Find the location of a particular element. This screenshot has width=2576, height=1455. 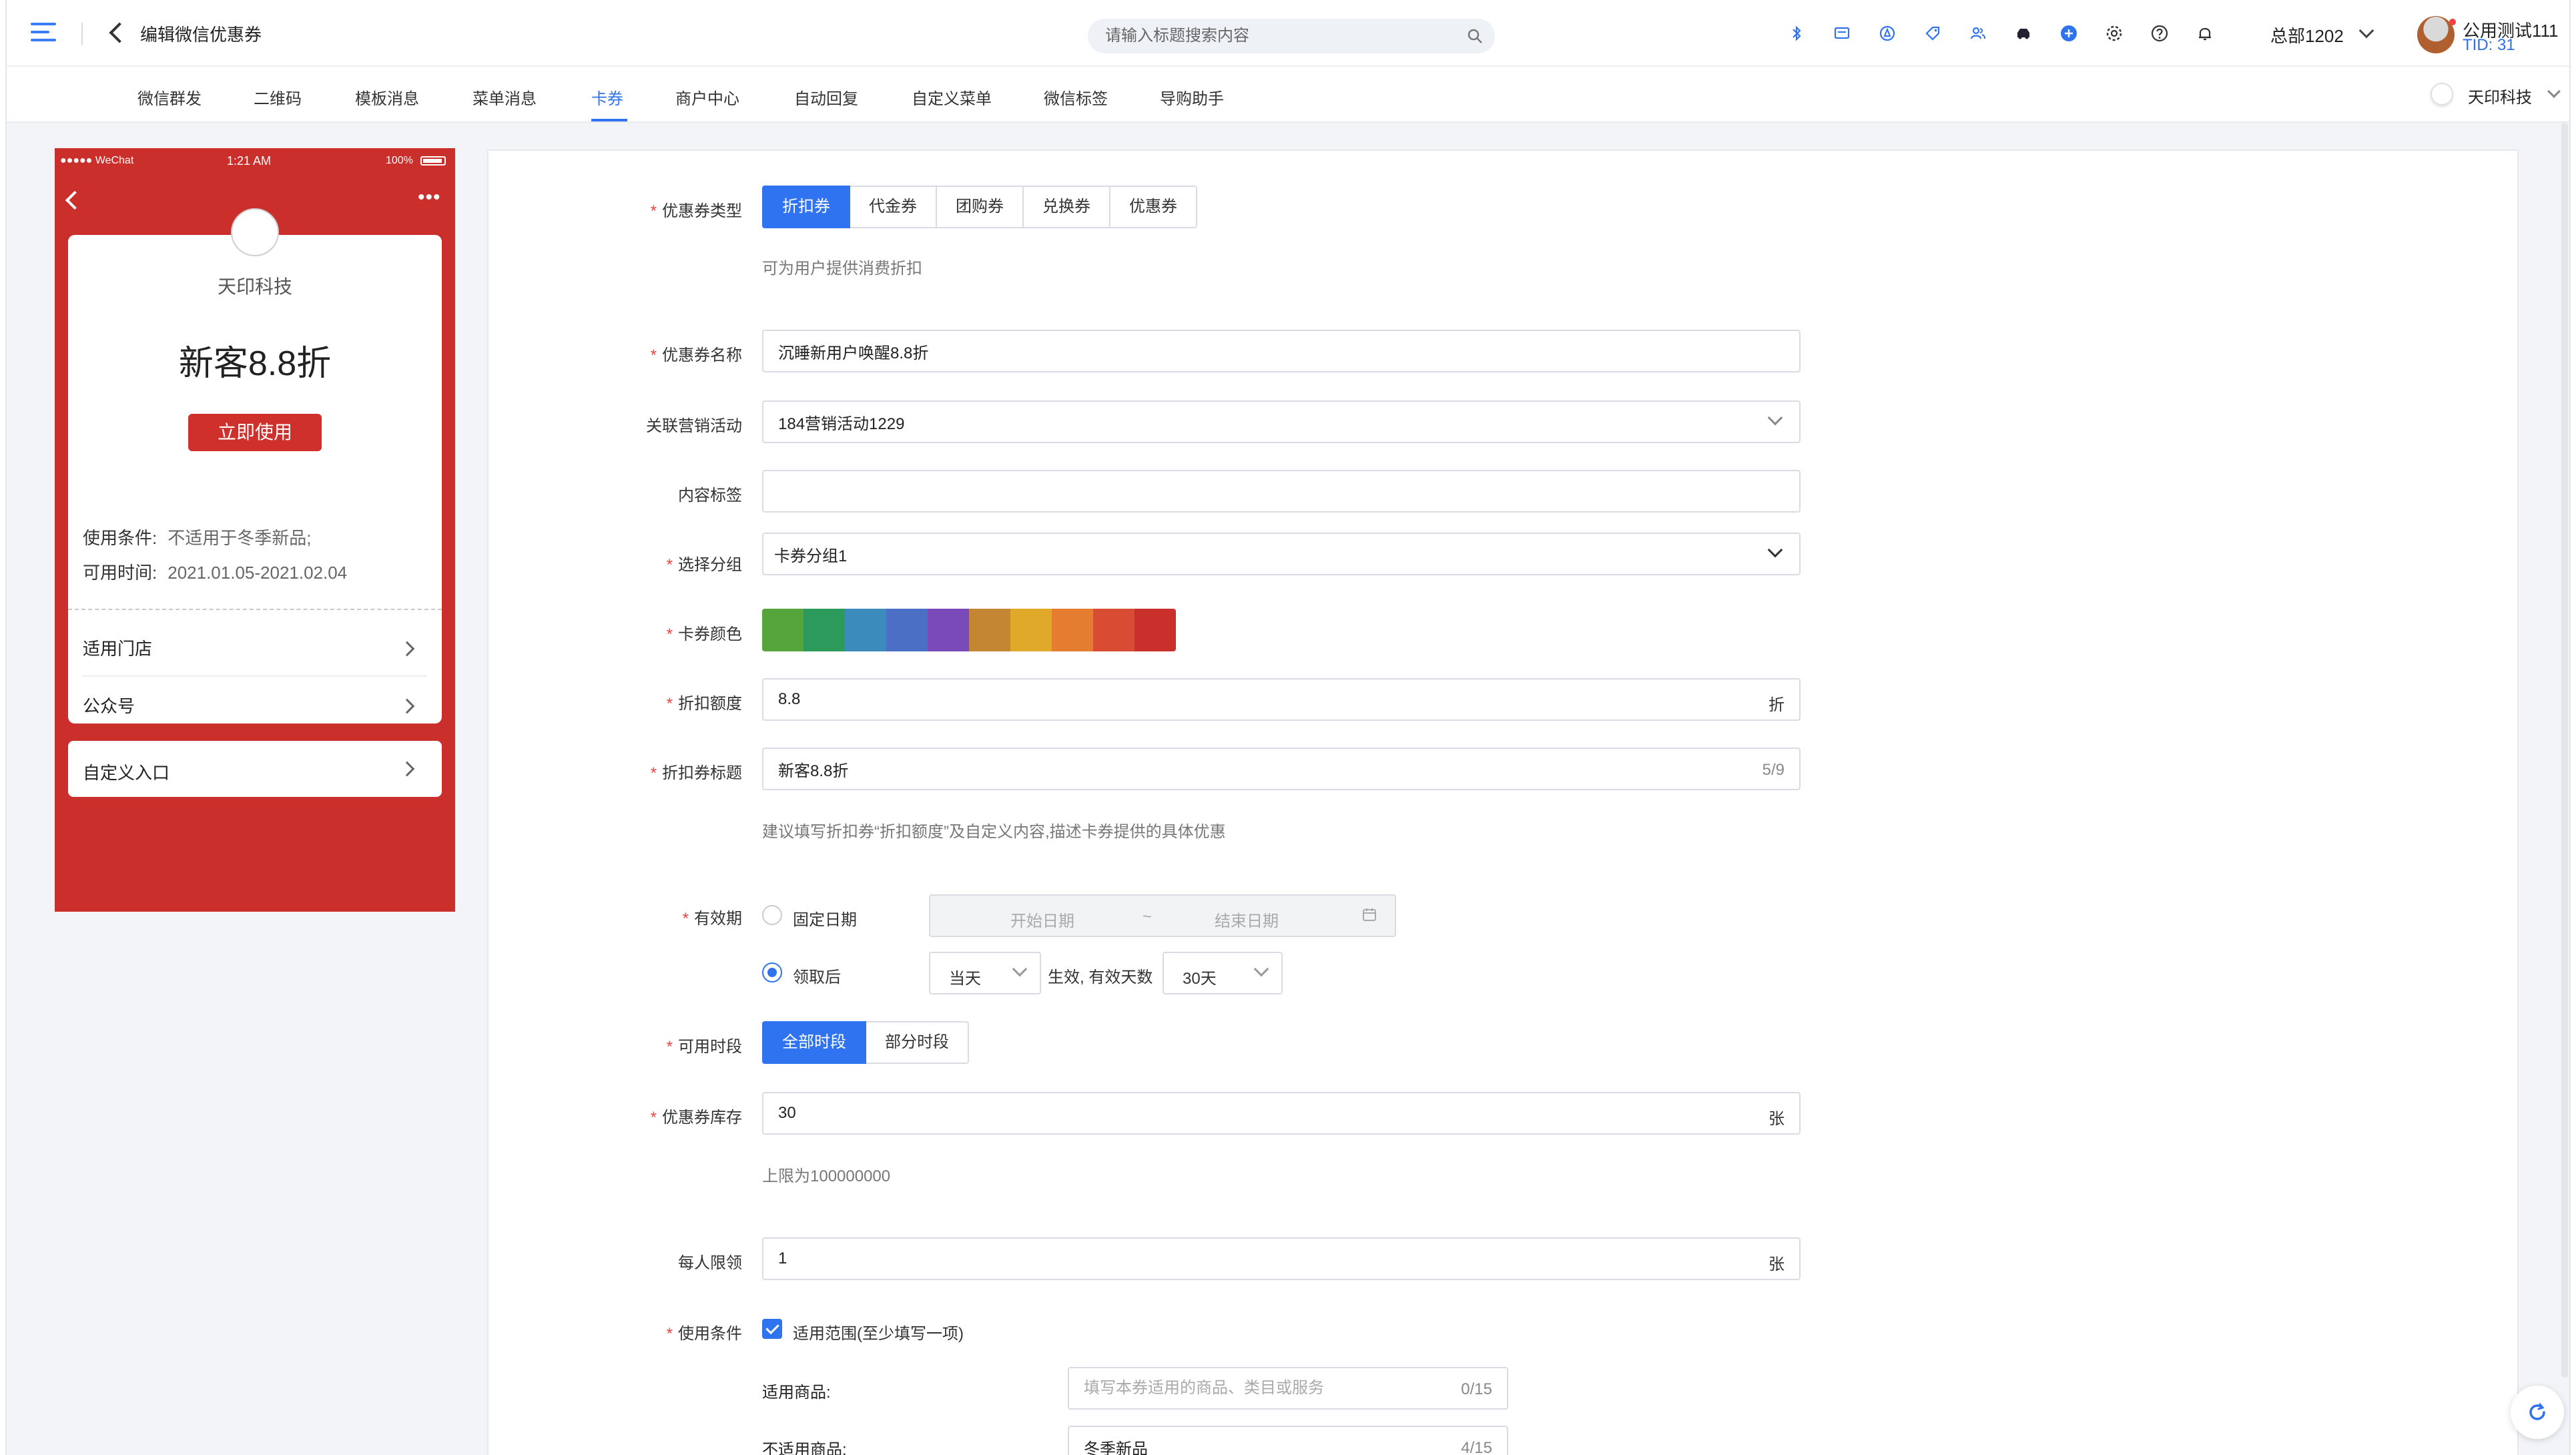

bluetooth-icon is located at coordinates (1796, 33).